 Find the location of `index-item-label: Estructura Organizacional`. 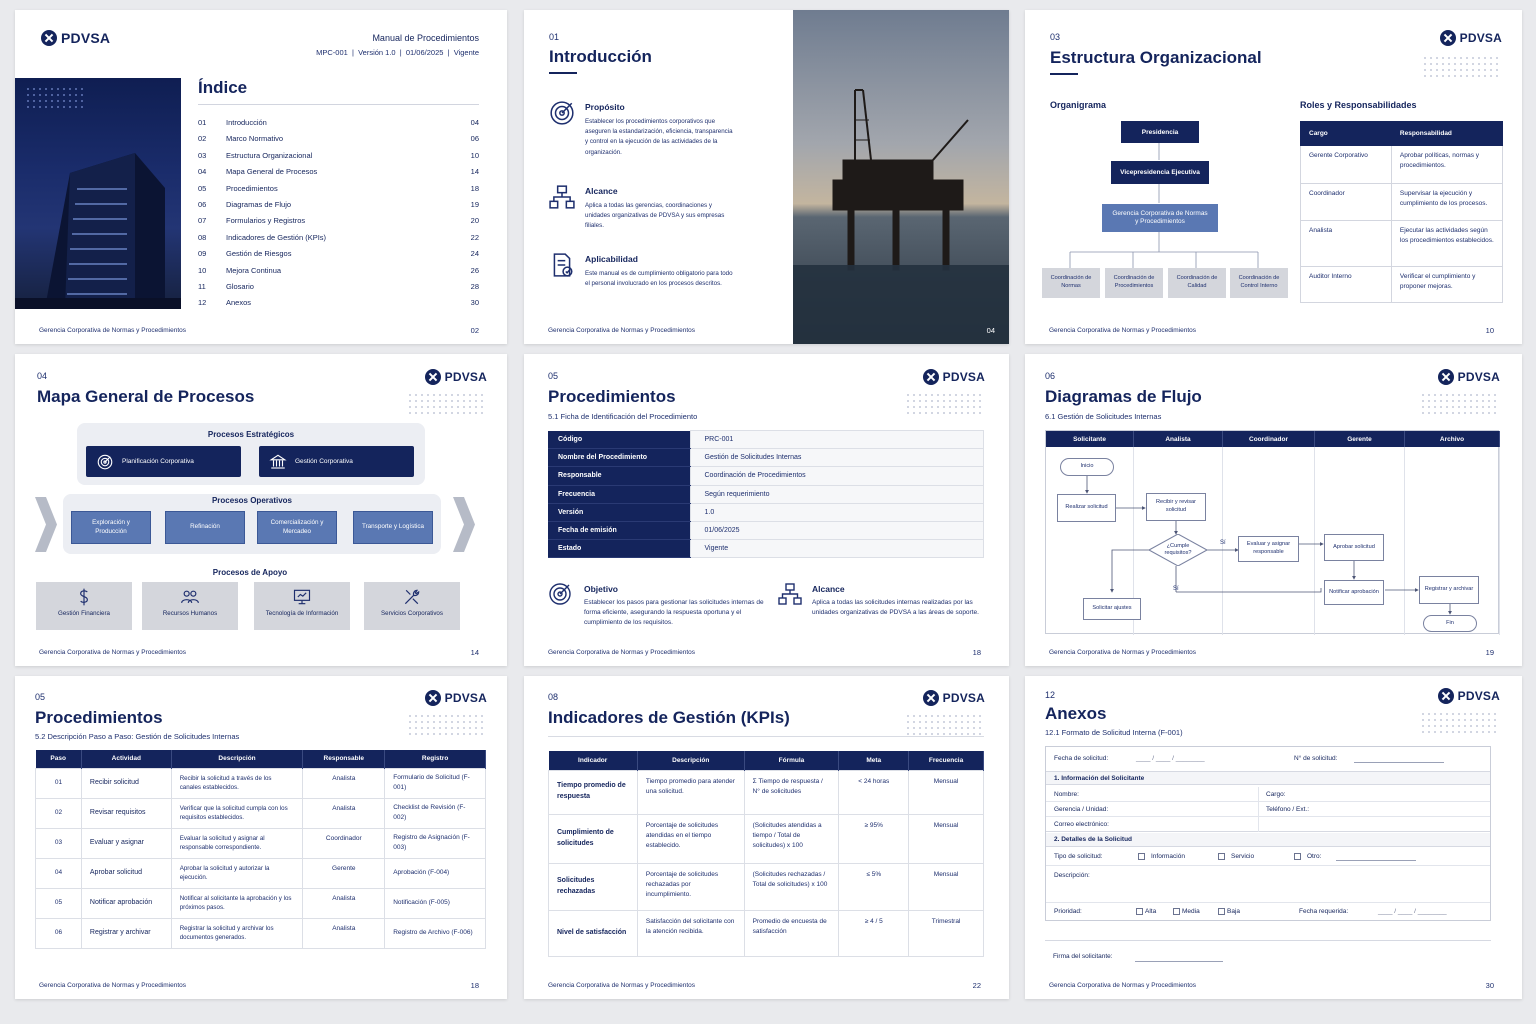

index-item-label: Estructura Organizacional is located at coordinates (269, 155).